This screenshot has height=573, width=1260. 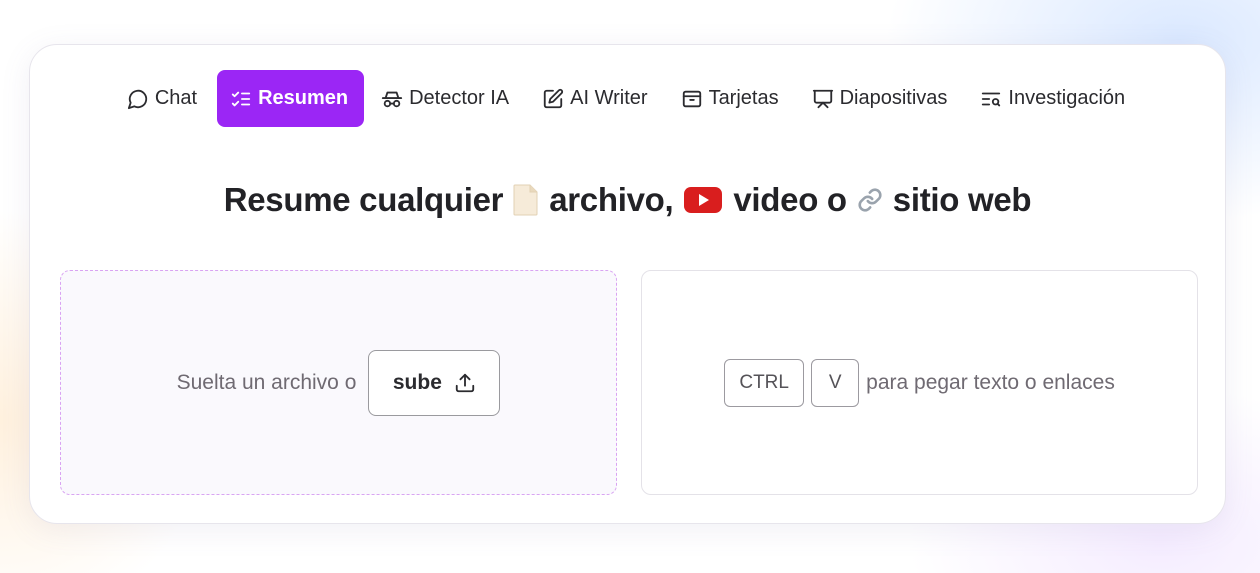 I want to click on tab-diapositivas-label: Diapositivas, so click(x=893, y=98).